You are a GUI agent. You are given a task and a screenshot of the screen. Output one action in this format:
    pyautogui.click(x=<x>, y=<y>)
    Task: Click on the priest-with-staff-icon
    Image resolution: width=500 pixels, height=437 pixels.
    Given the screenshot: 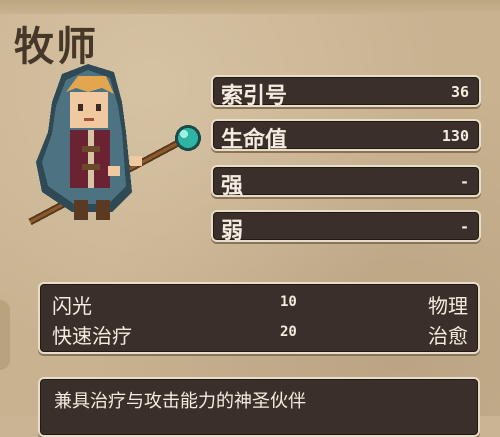 What is the action you would take?
    pyautogui.click(x=114, y=145)
    